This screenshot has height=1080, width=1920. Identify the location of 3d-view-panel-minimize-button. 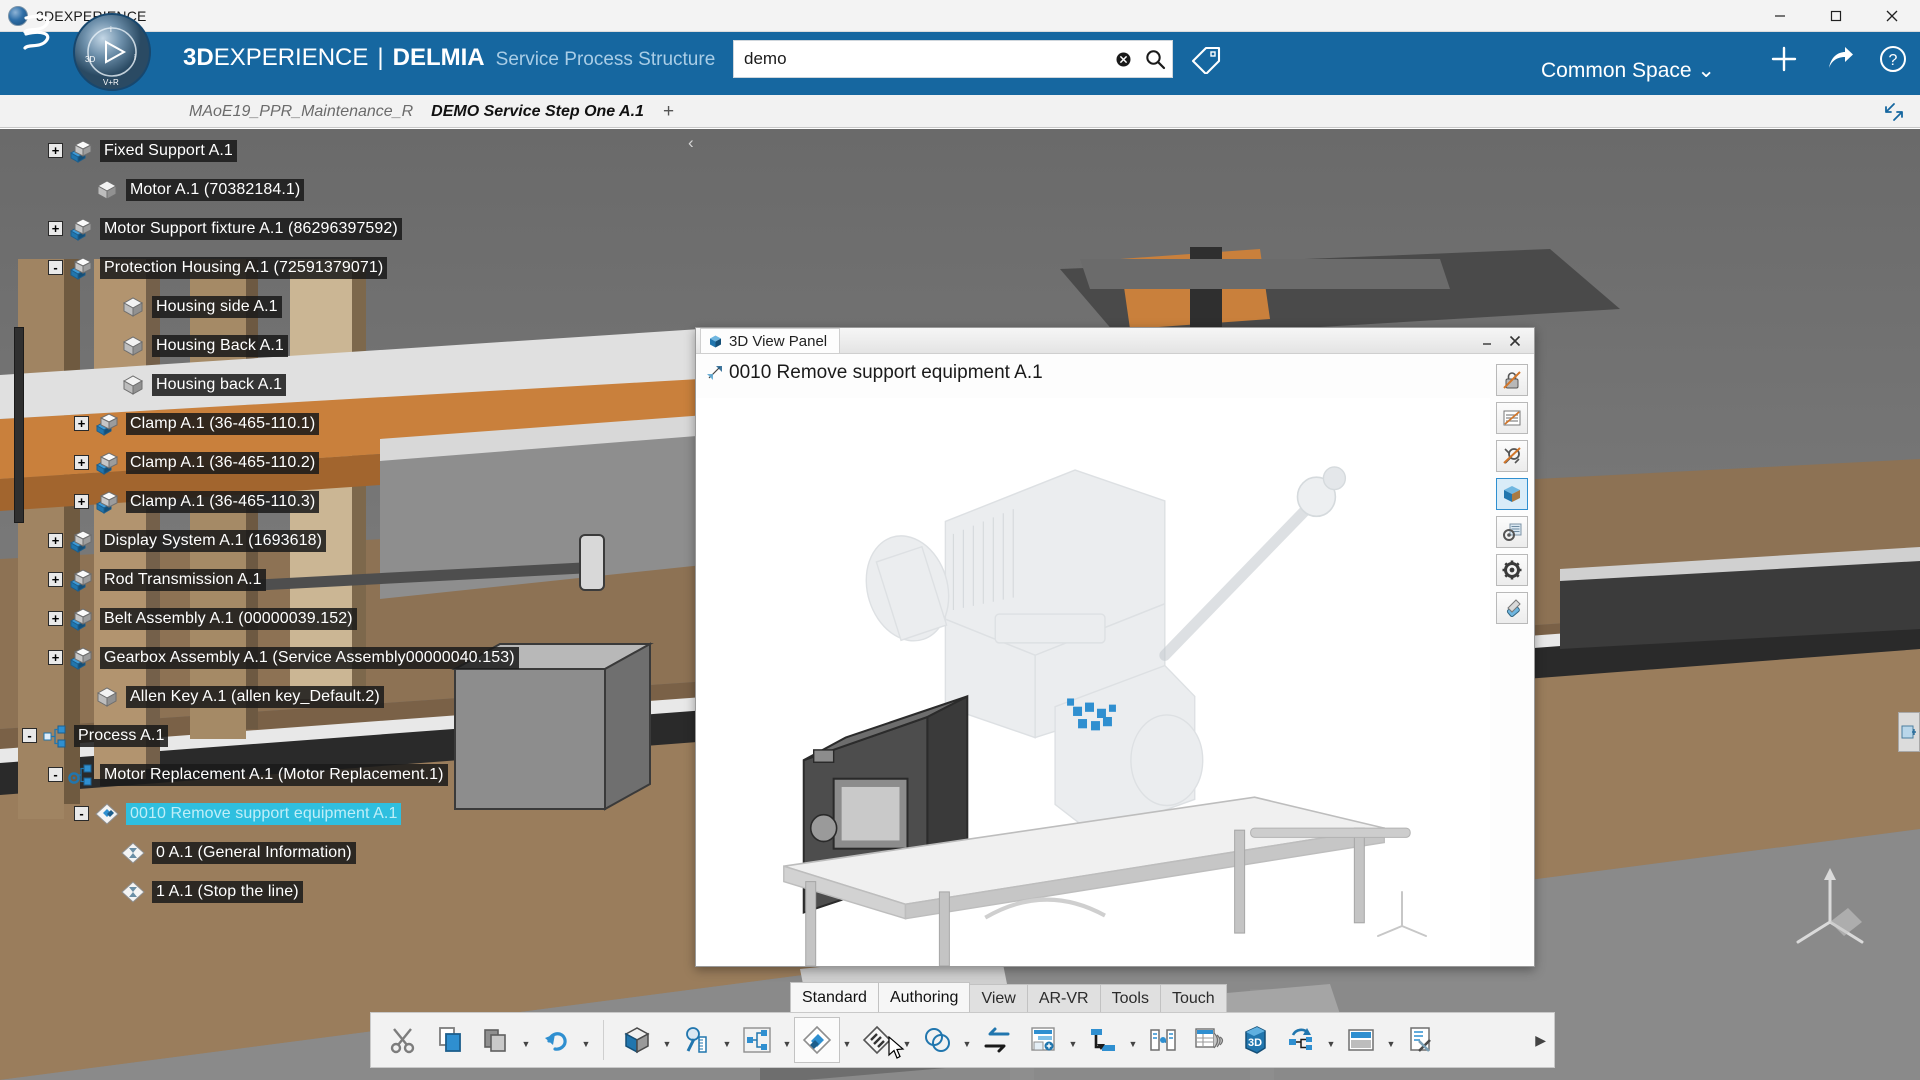
(1487, 341).